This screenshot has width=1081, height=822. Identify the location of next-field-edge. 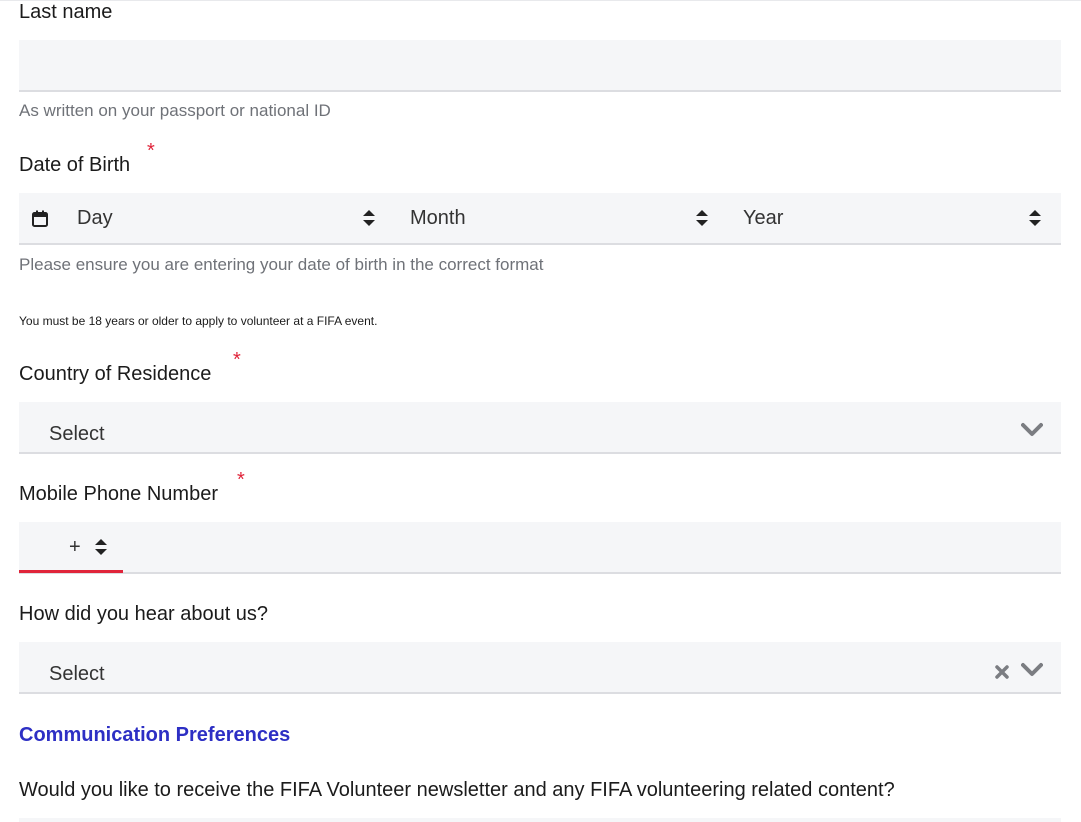
(540, 820).